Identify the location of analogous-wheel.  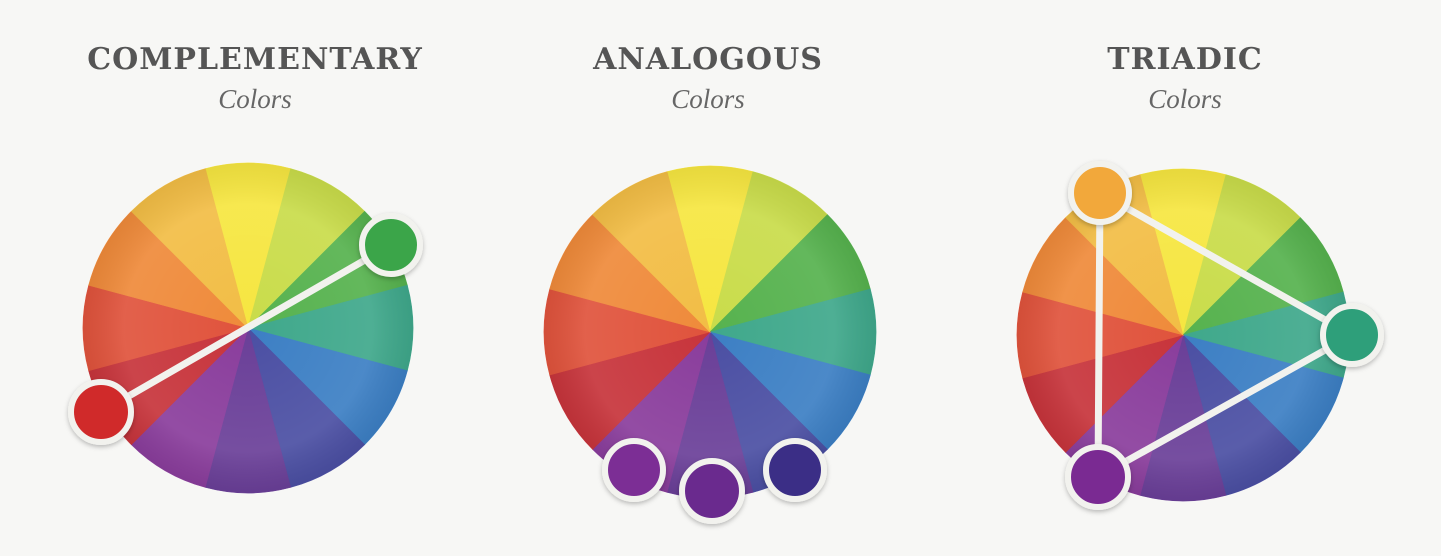
(710, 344).